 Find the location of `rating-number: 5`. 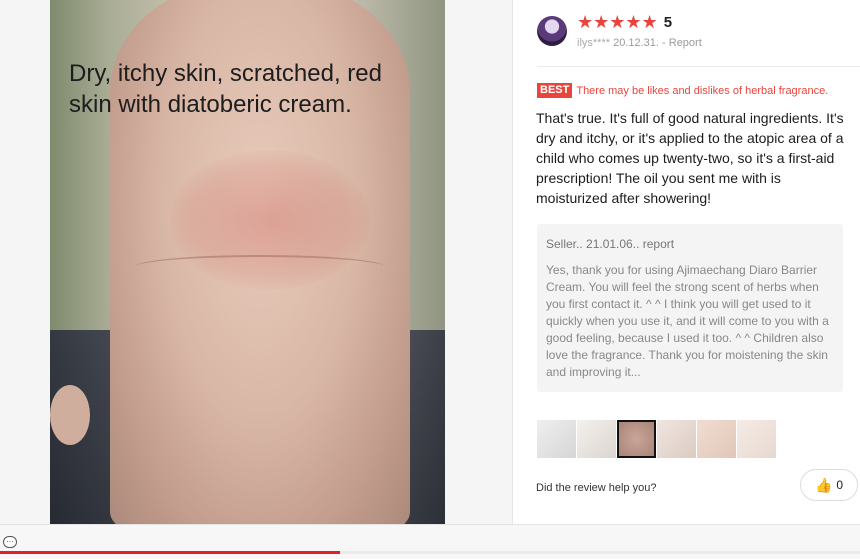

rating-number: 5 is located at coordinates (668, 22).